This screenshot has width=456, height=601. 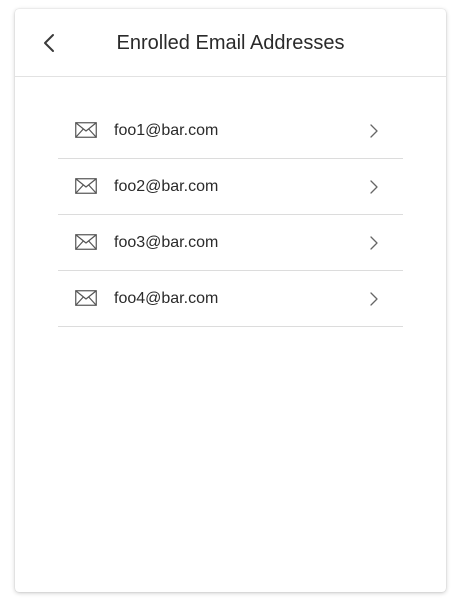 I want to click on chevron-left-icon, so click(x=49, y=43).